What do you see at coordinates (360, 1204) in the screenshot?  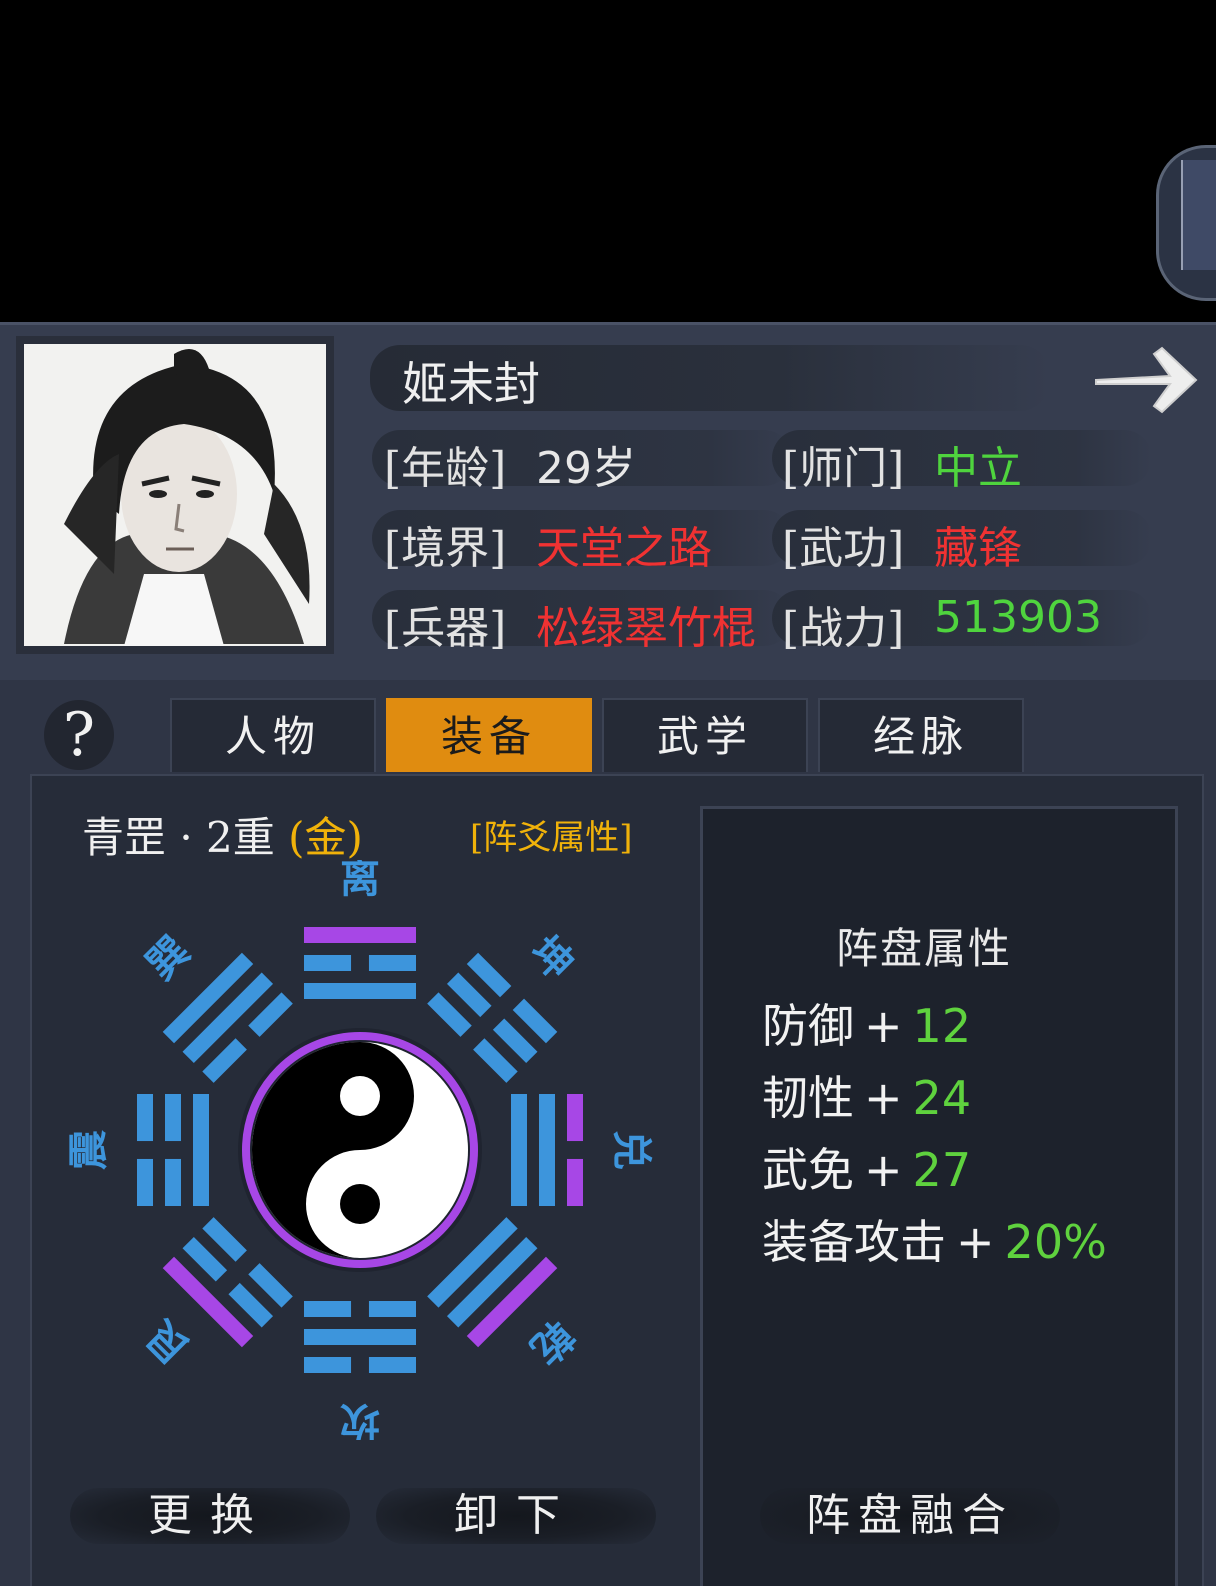 I see `yin-yang-dot-black` at bounding box center [360, 1204].